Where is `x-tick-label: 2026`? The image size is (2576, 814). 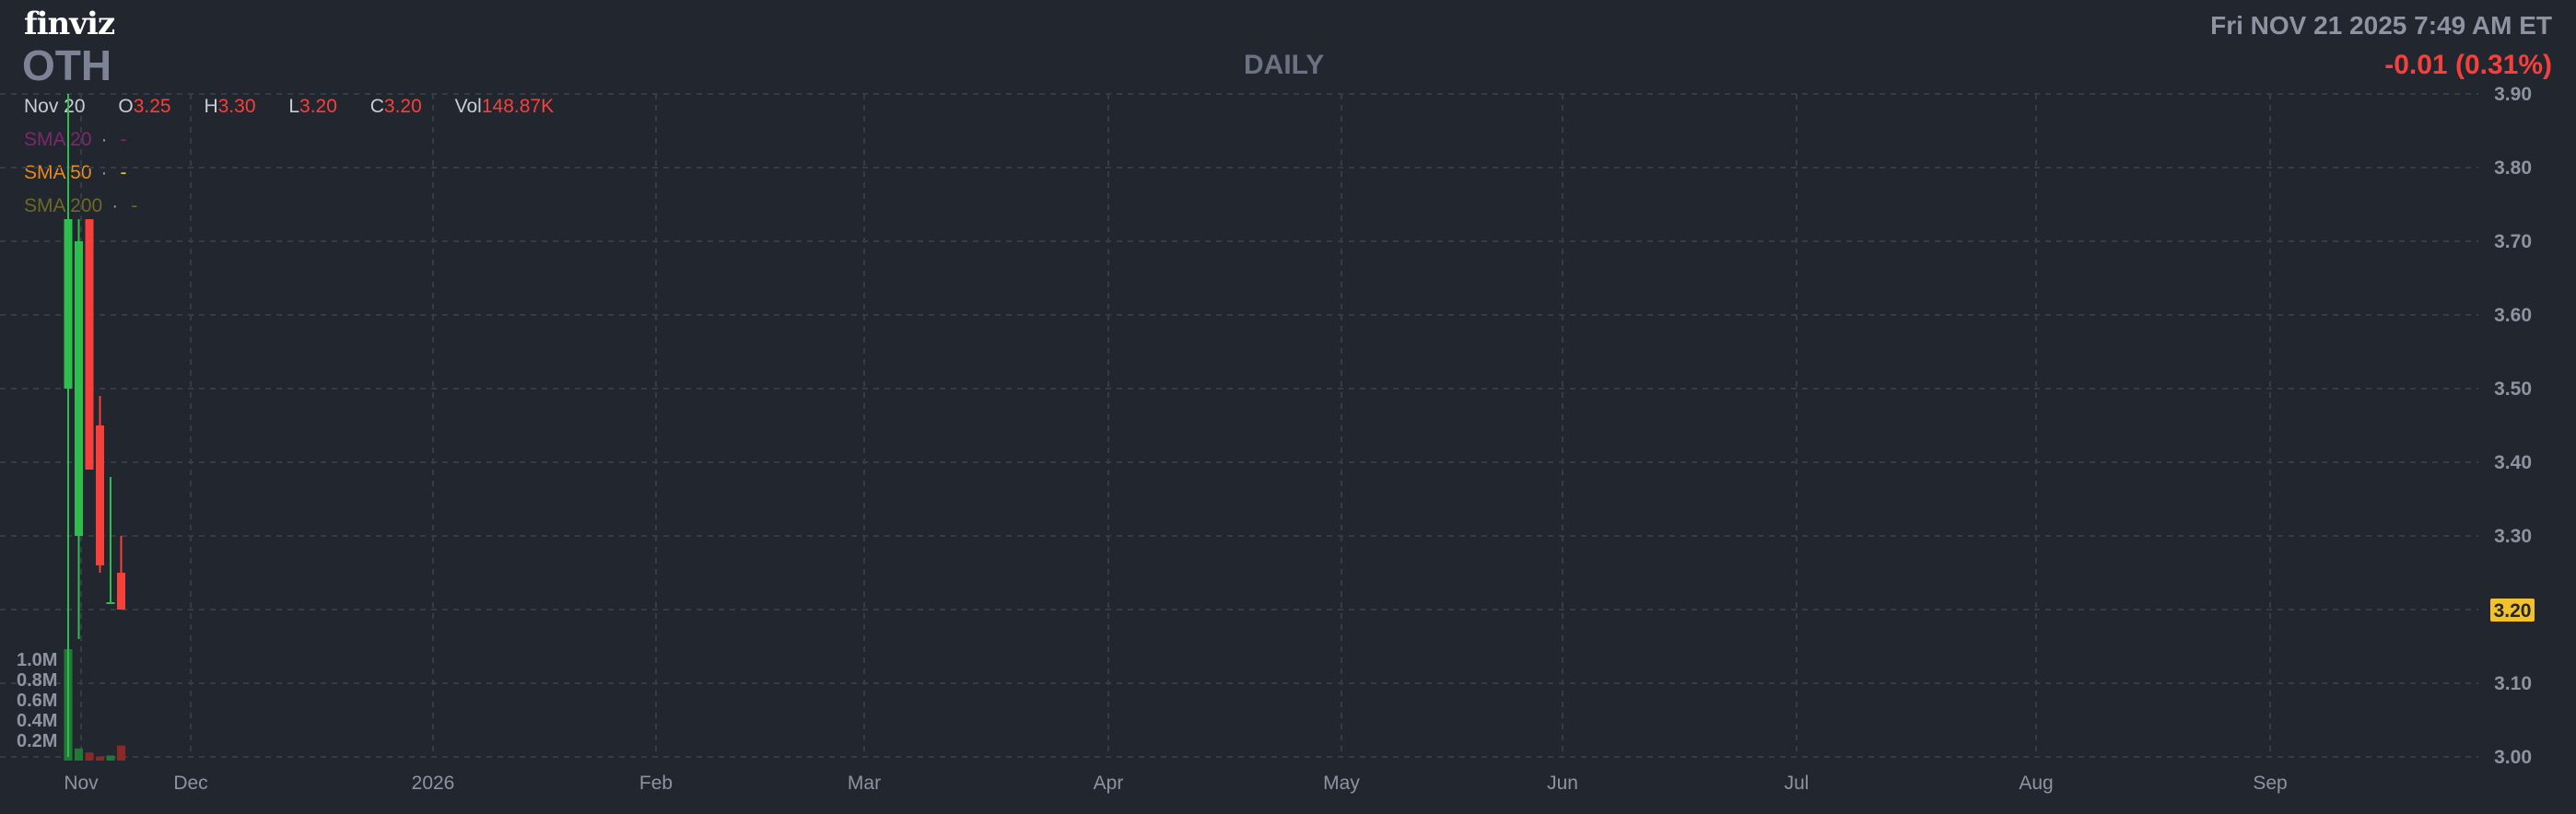 x-tick-label: 2026 is located at coordinates (433, 783).